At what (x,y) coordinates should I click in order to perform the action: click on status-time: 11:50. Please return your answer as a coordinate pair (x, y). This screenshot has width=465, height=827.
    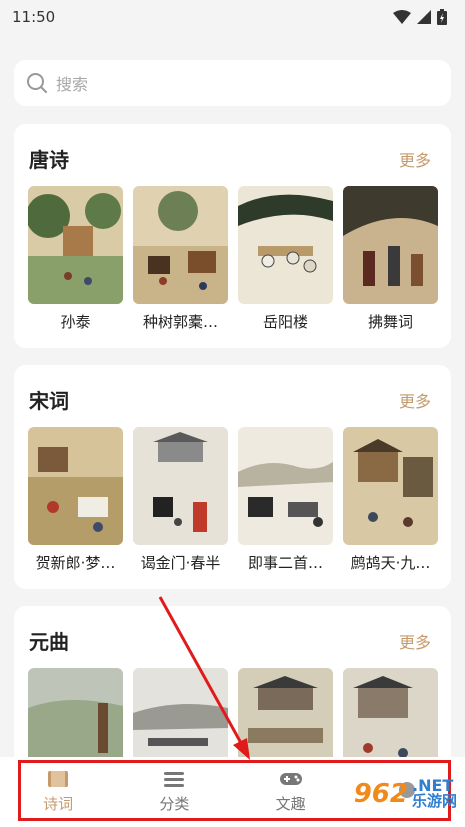
    Looking at the image, I should click on (34, 17).